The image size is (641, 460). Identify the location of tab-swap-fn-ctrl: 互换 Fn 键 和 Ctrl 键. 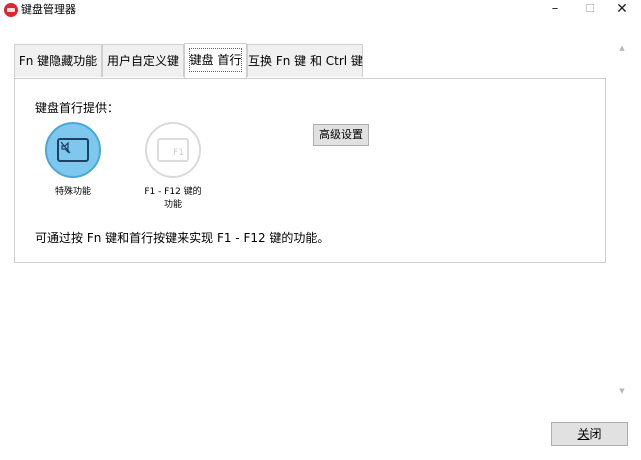
(305, 60).